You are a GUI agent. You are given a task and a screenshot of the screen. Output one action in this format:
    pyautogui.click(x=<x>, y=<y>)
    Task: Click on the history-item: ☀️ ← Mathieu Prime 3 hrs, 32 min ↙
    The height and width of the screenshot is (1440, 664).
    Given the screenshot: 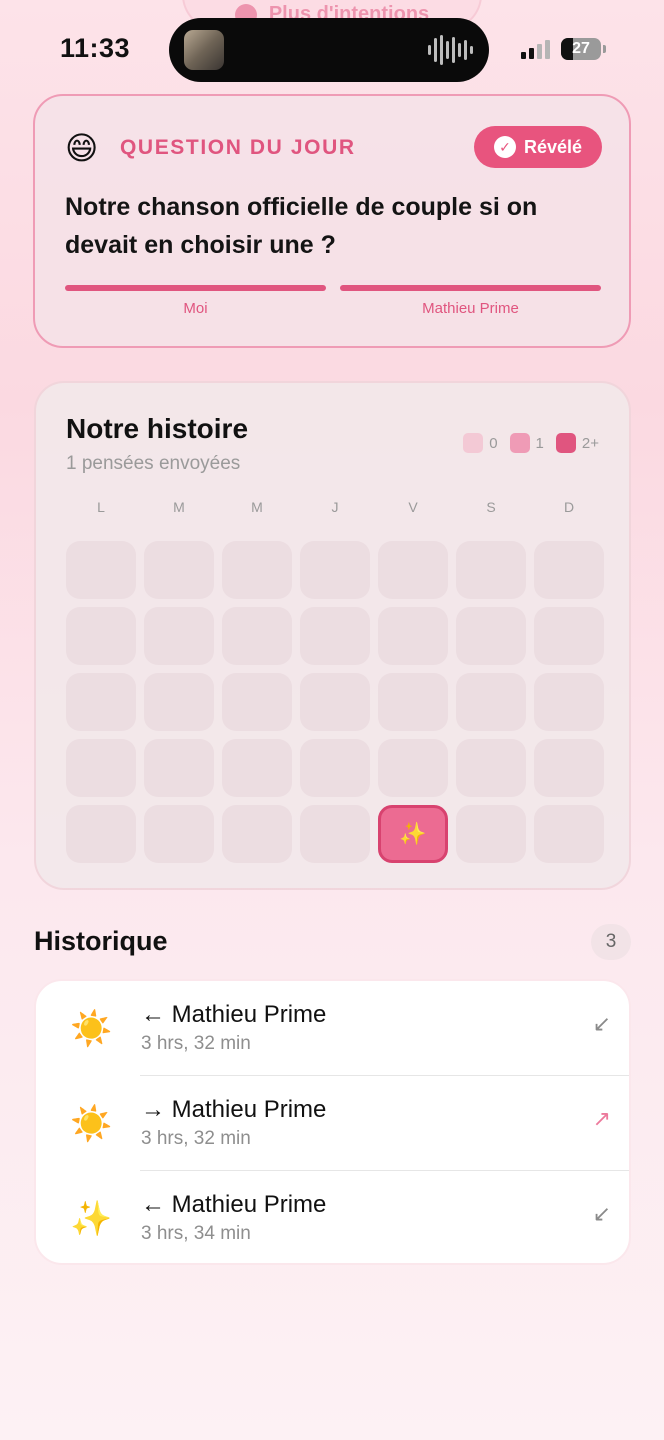 What is the action you would take?
    pyautogui.click(x=332, y=1028)
    